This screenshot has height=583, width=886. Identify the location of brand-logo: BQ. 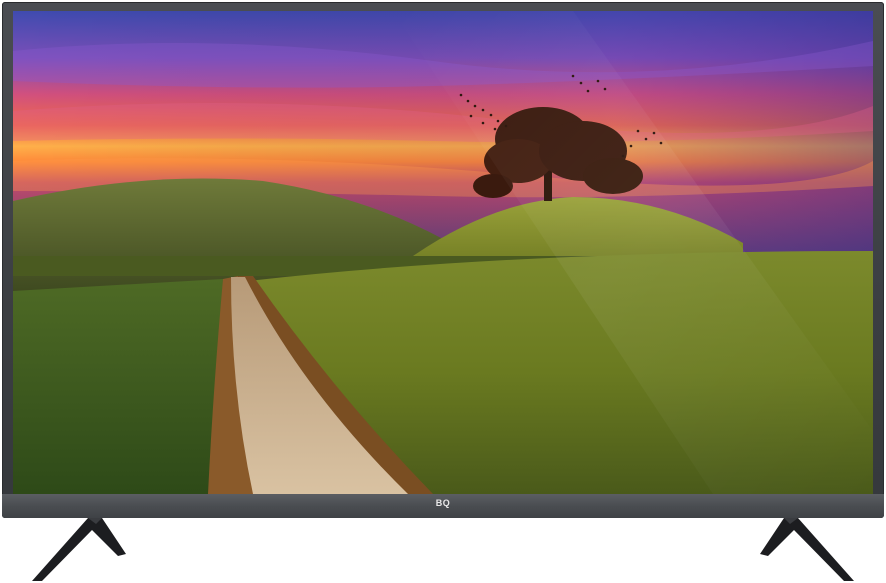
(443, 503).